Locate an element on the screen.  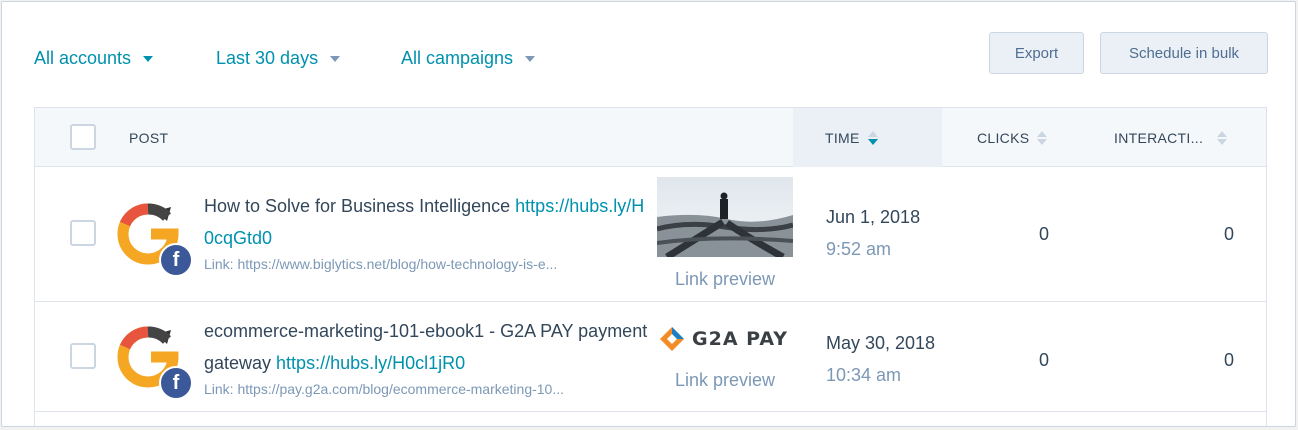
column-header-clicks: CLICKS is located at coordinates (1012, 137).